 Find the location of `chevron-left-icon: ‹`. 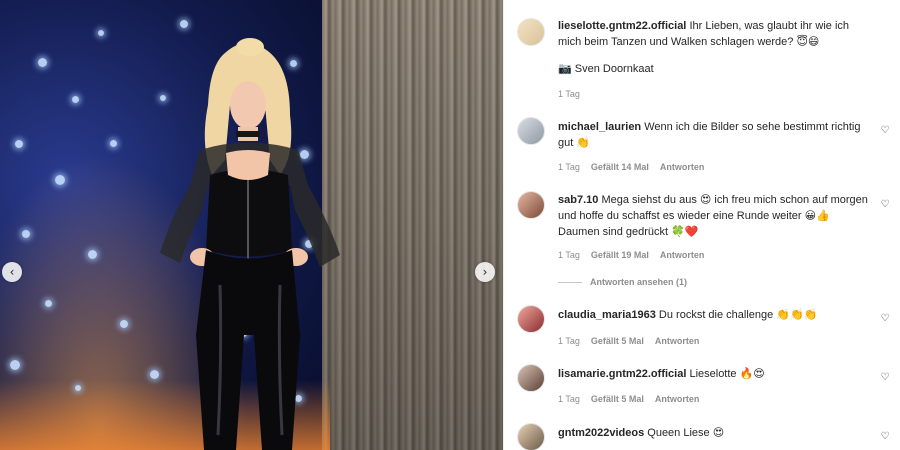

chevron-left-icon: ‹ is located at coordinates (12, 272).